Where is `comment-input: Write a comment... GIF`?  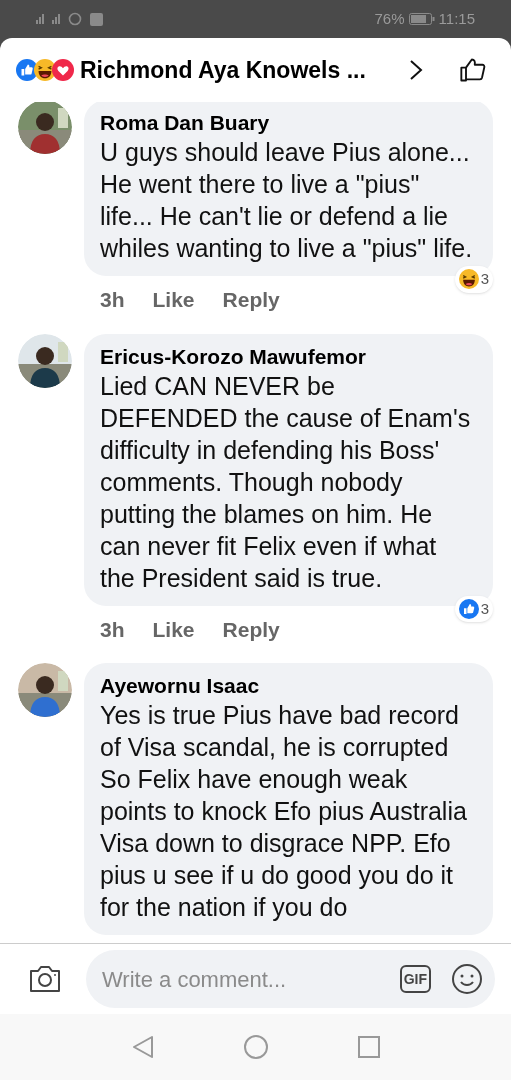 comment-input: Write a comment... GIF is located at coordinates (290, 979).